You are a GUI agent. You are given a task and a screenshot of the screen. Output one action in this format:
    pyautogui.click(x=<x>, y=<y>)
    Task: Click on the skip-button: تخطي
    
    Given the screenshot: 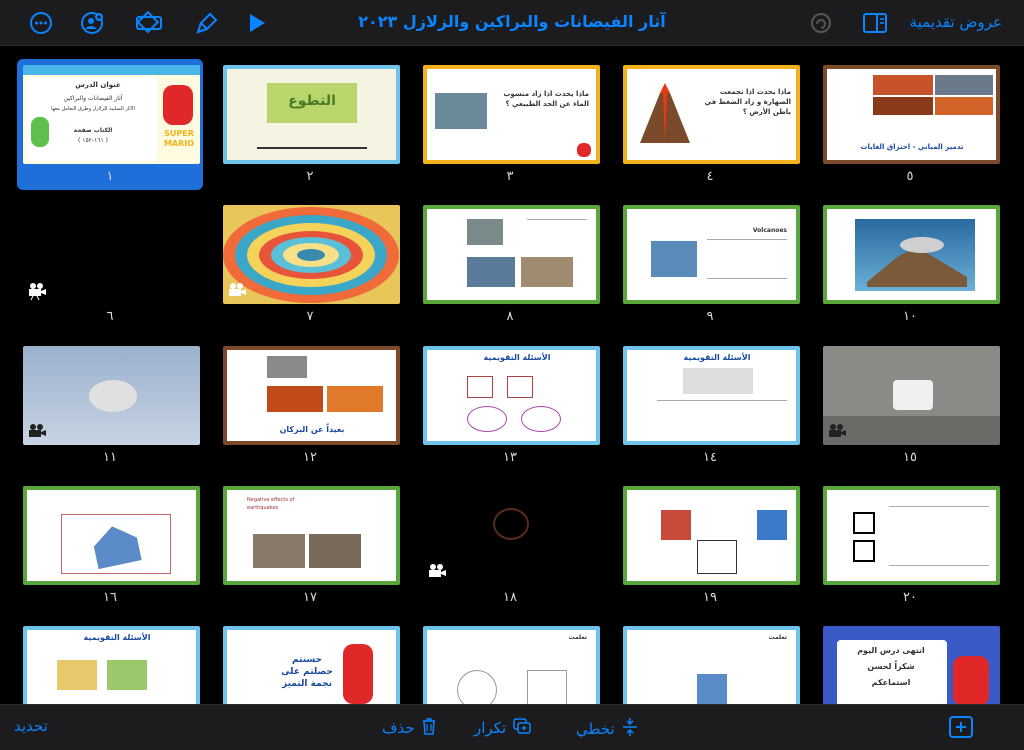 What is the action you would take?
    pyautogui.click(x=607, y=729)
    